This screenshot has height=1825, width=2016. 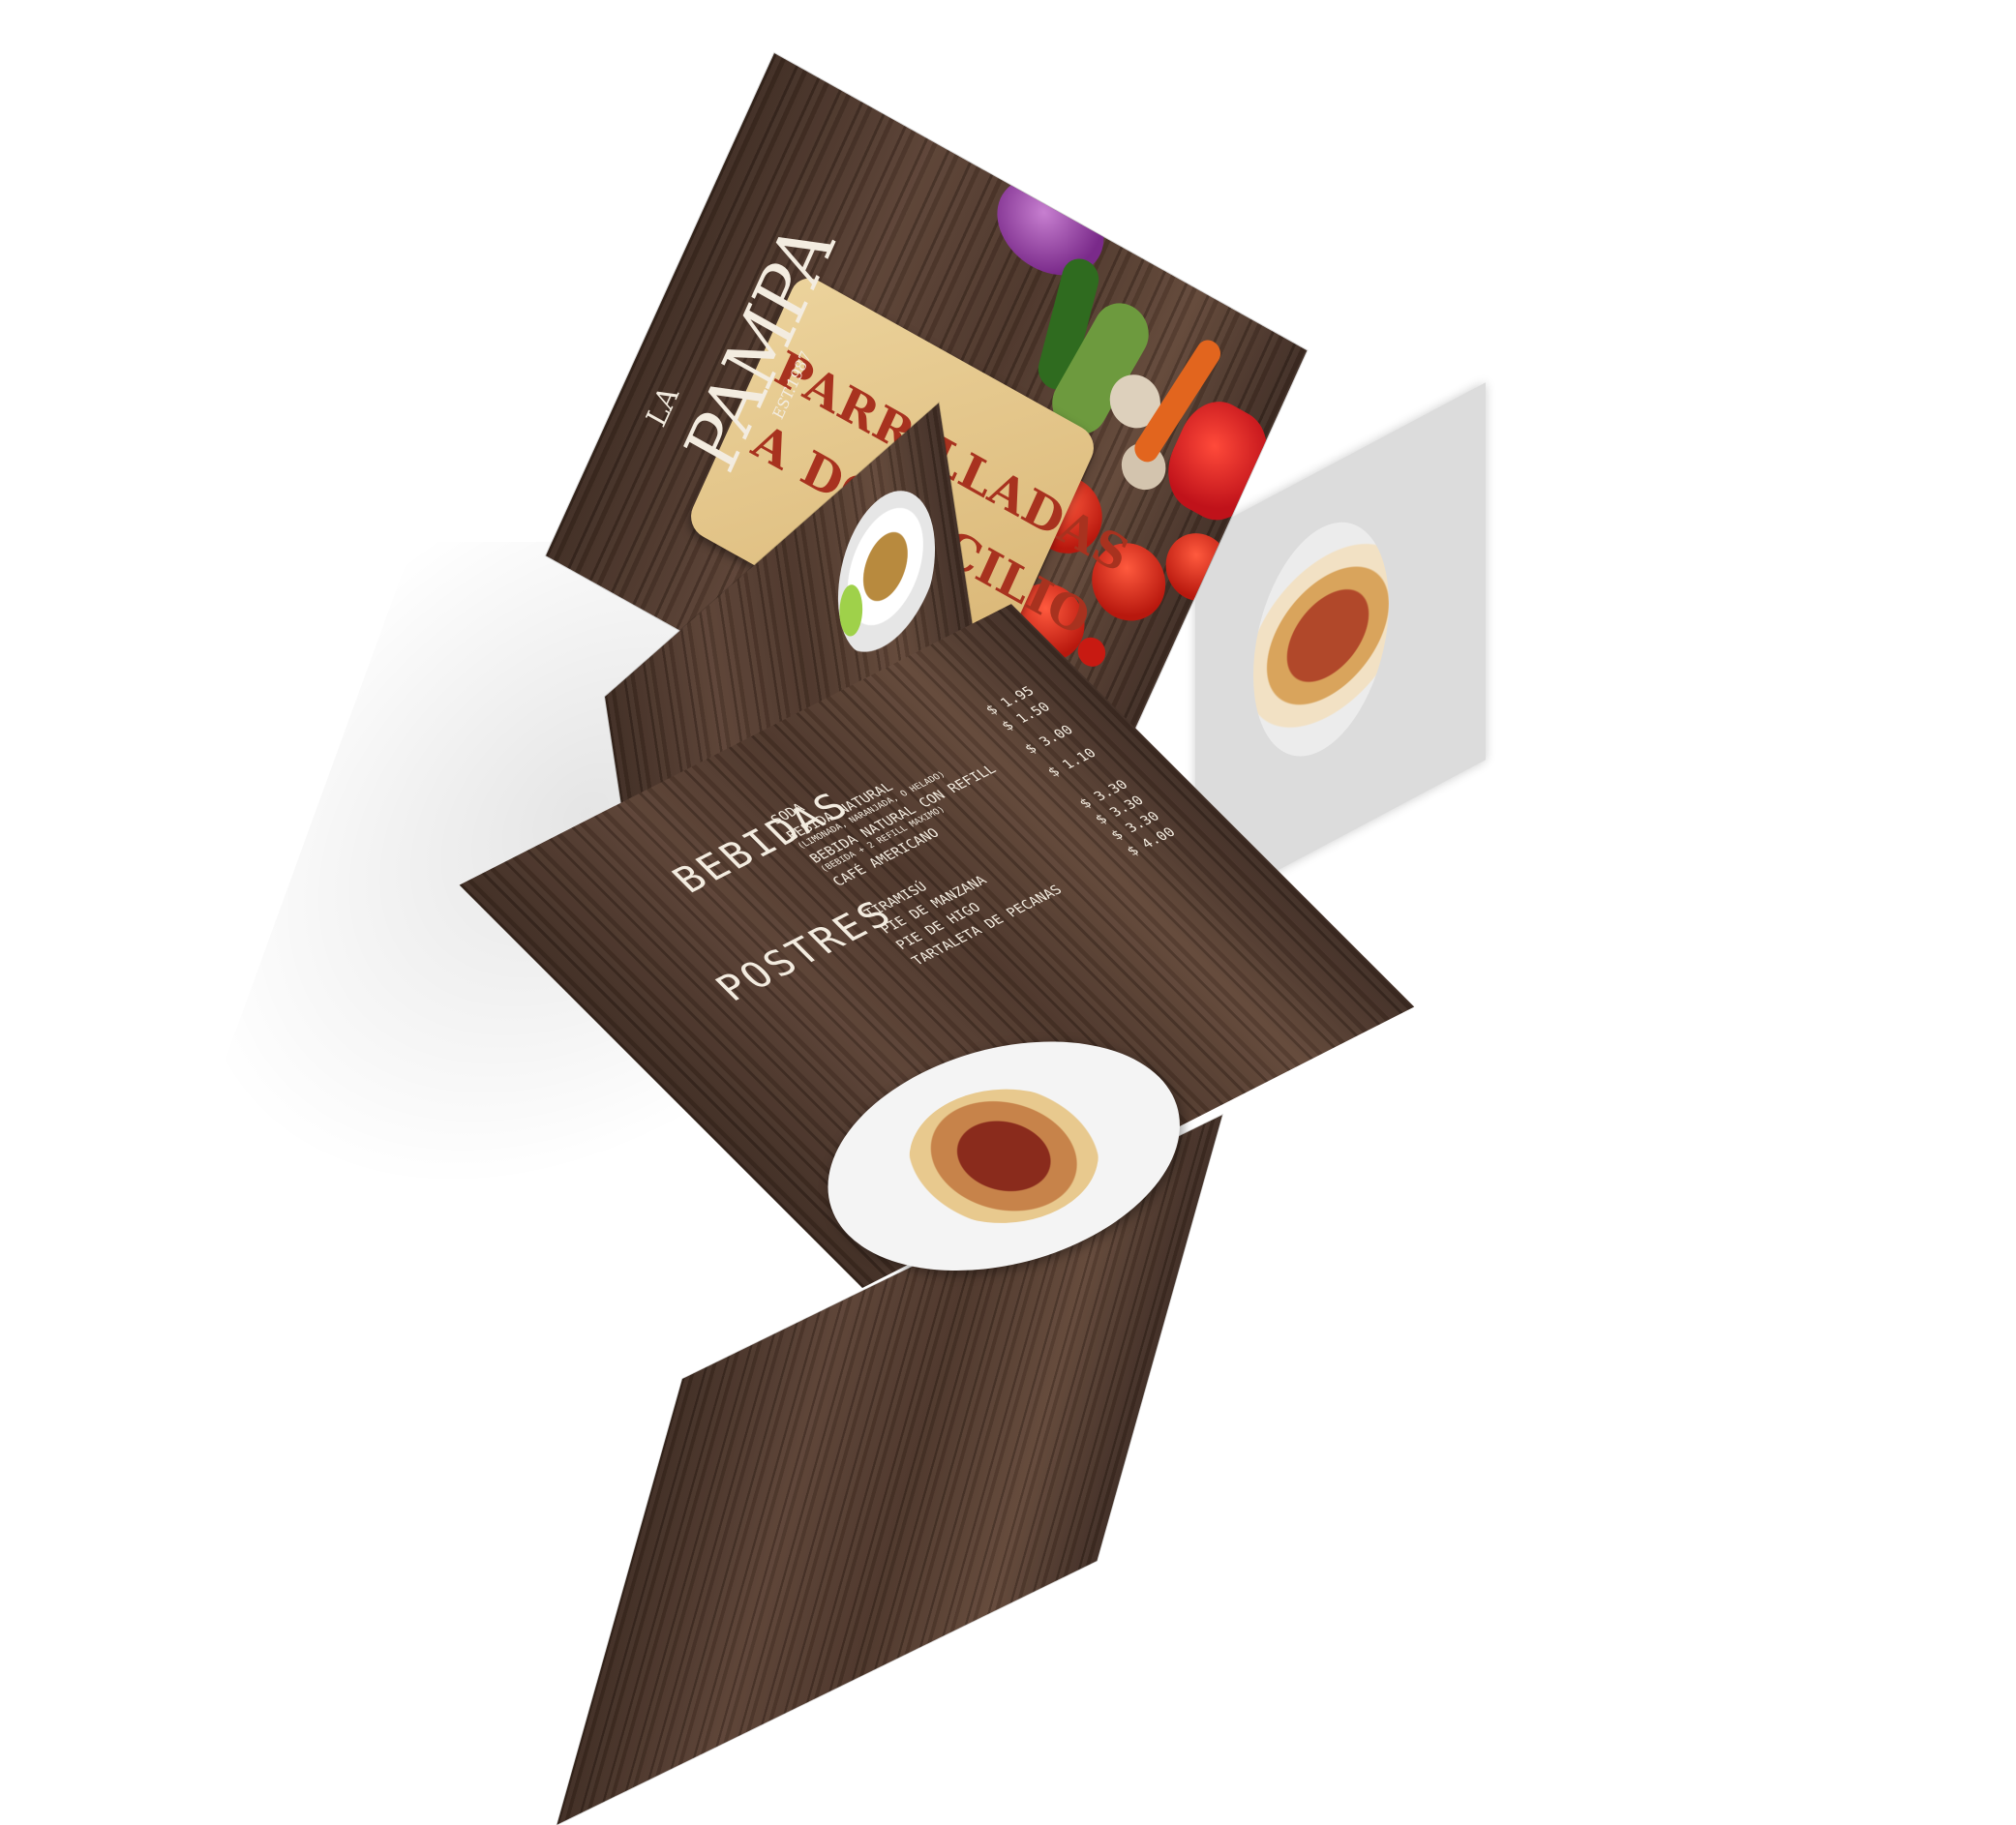 I want to click on back-page-tart-image, so click(x=1321, y=639).